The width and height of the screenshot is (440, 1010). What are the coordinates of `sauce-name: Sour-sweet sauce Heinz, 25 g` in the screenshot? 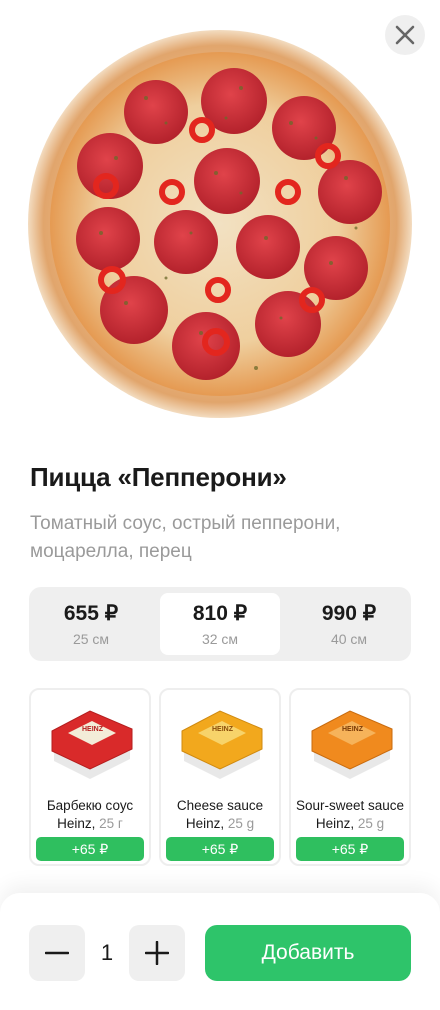 It's located at (350, 814).